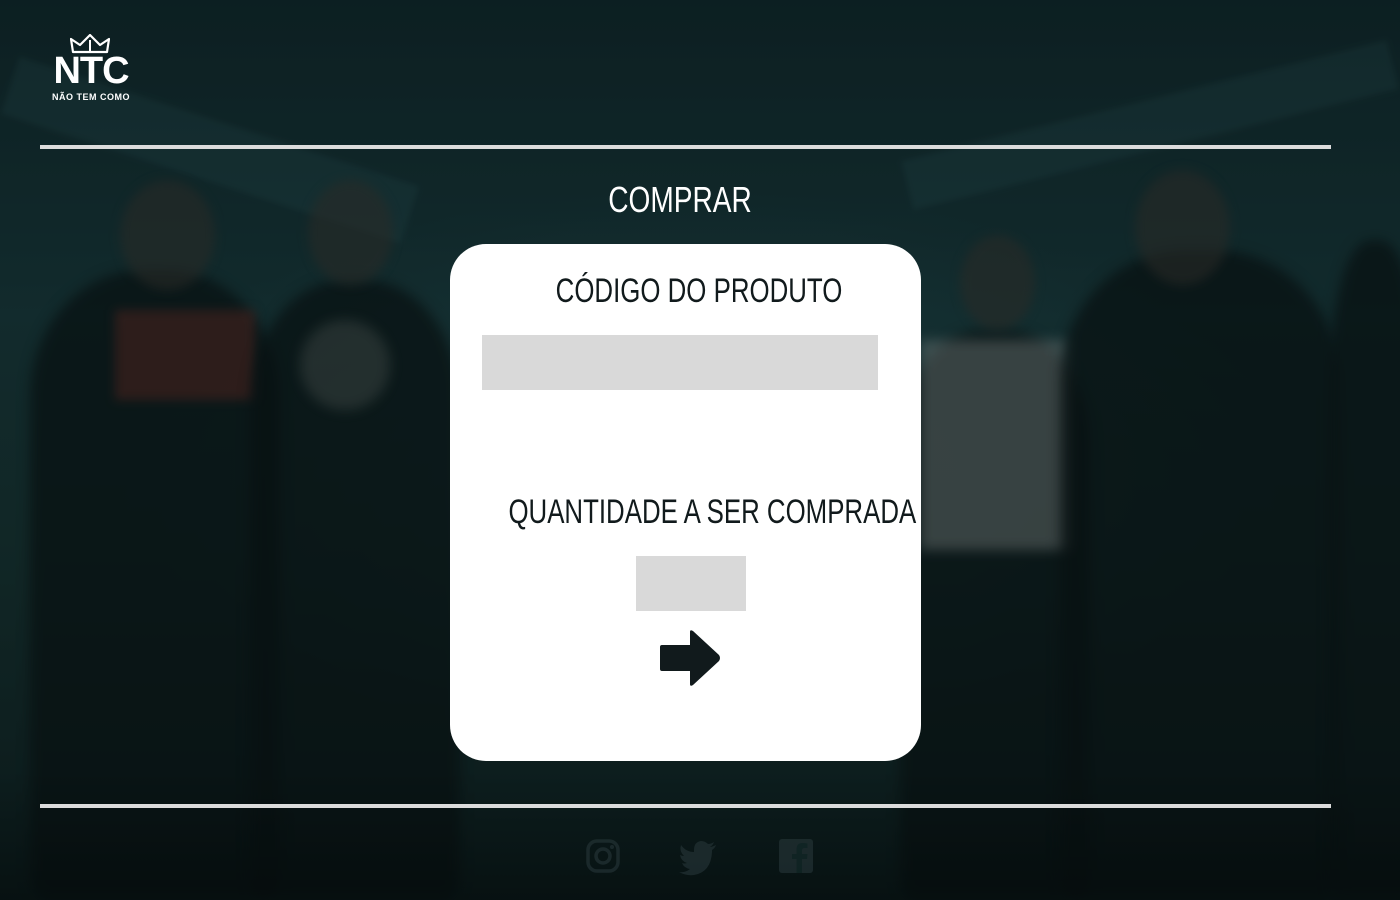 Image resolution: width=1400 pixels, height=900 pixels. I want to click on arrow-right-icon, so click(690, 658).